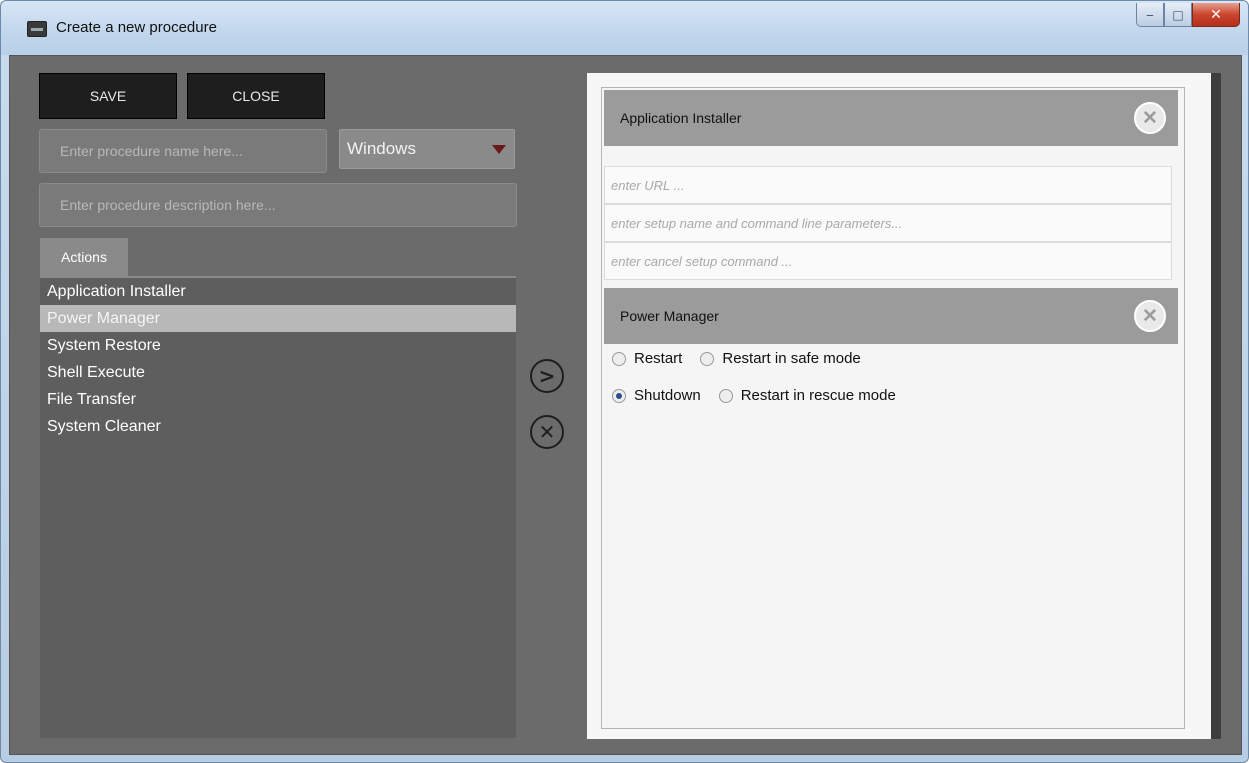 This screenshot has width=1249, height=763. Describe the element at coordinates (381, 148) in the screenshot. I see `os-select-value: Windows` at that location.